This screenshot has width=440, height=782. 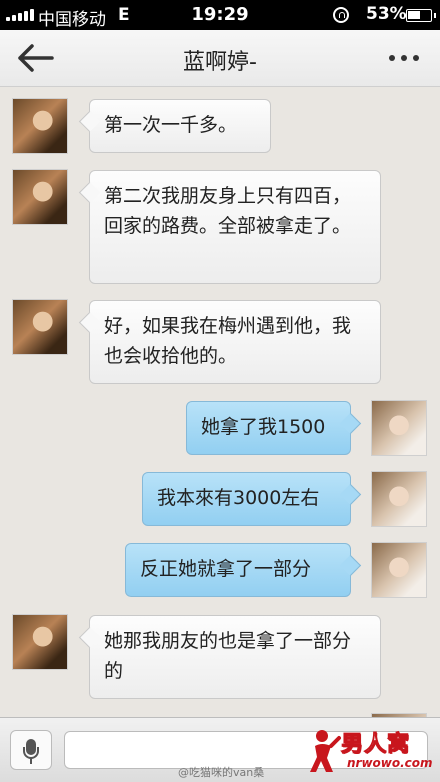 What do you see at coordinates (375, 745) in the screenshot?
I see `logo-text-cn: 男人窝` at bounding box center [375, 745].